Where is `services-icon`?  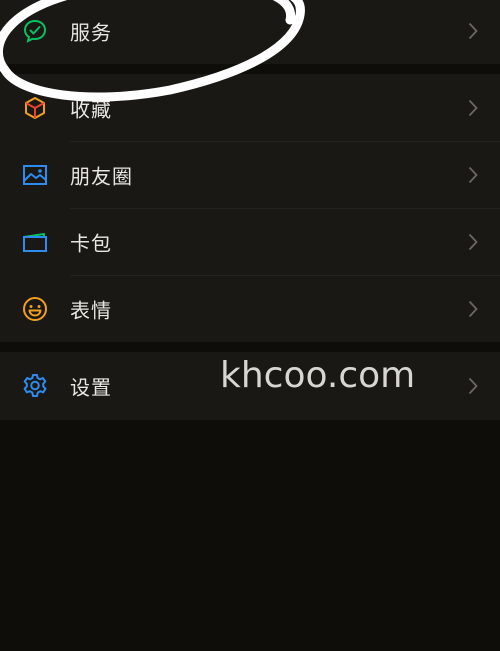 services-icon is located at coordinates (35, 31).